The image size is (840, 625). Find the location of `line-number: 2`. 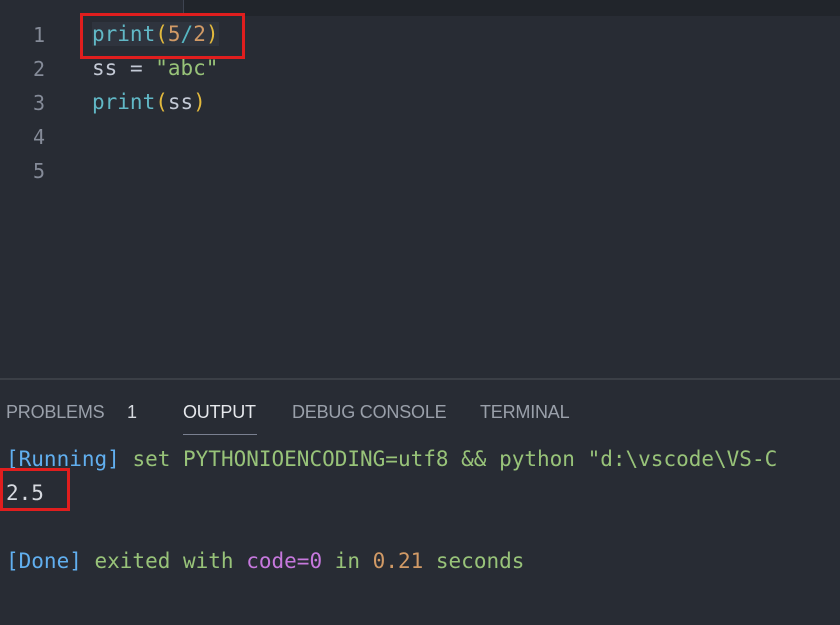

line-number: 2 is located at coordinates (38, 69).